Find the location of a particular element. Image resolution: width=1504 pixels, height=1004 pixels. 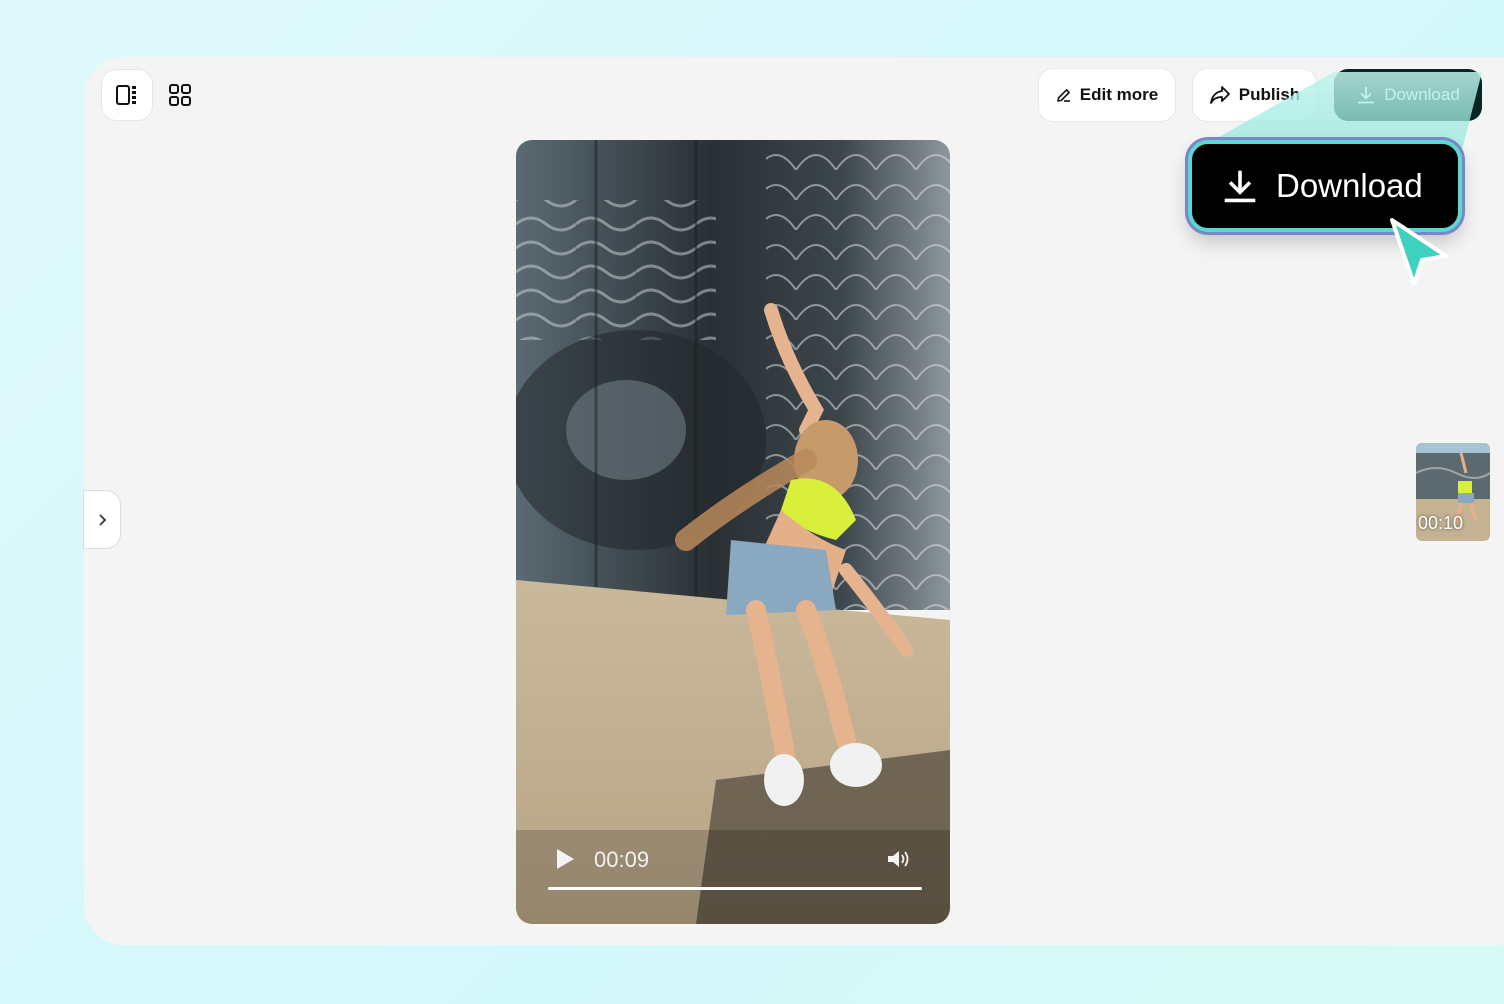

progress-bar is located at coordinates (735, 888).